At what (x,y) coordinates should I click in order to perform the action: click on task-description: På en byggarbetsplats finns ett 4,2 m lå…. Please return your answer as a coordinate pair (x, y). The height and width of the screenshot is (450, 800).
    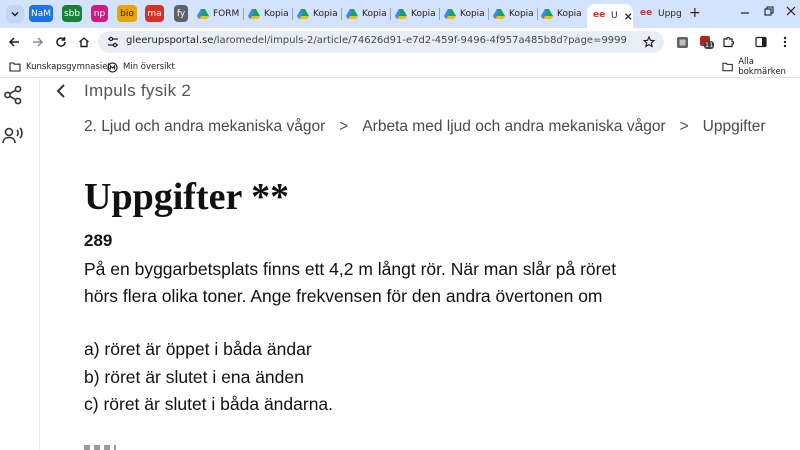
    Looking at the image, I should click on (434, 283).